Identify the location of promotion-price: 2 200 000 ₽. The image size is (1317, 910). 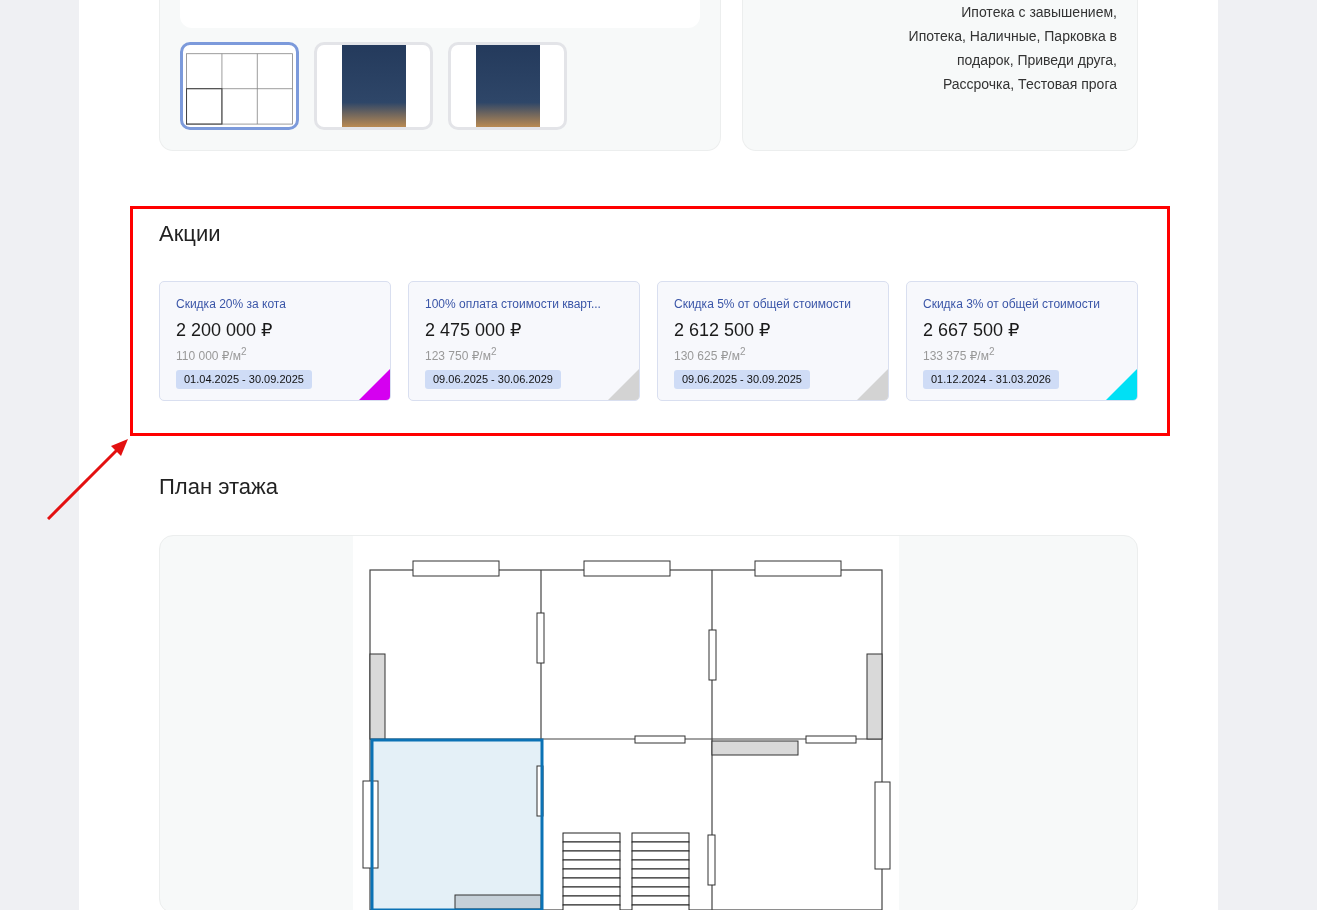
(225, 330).